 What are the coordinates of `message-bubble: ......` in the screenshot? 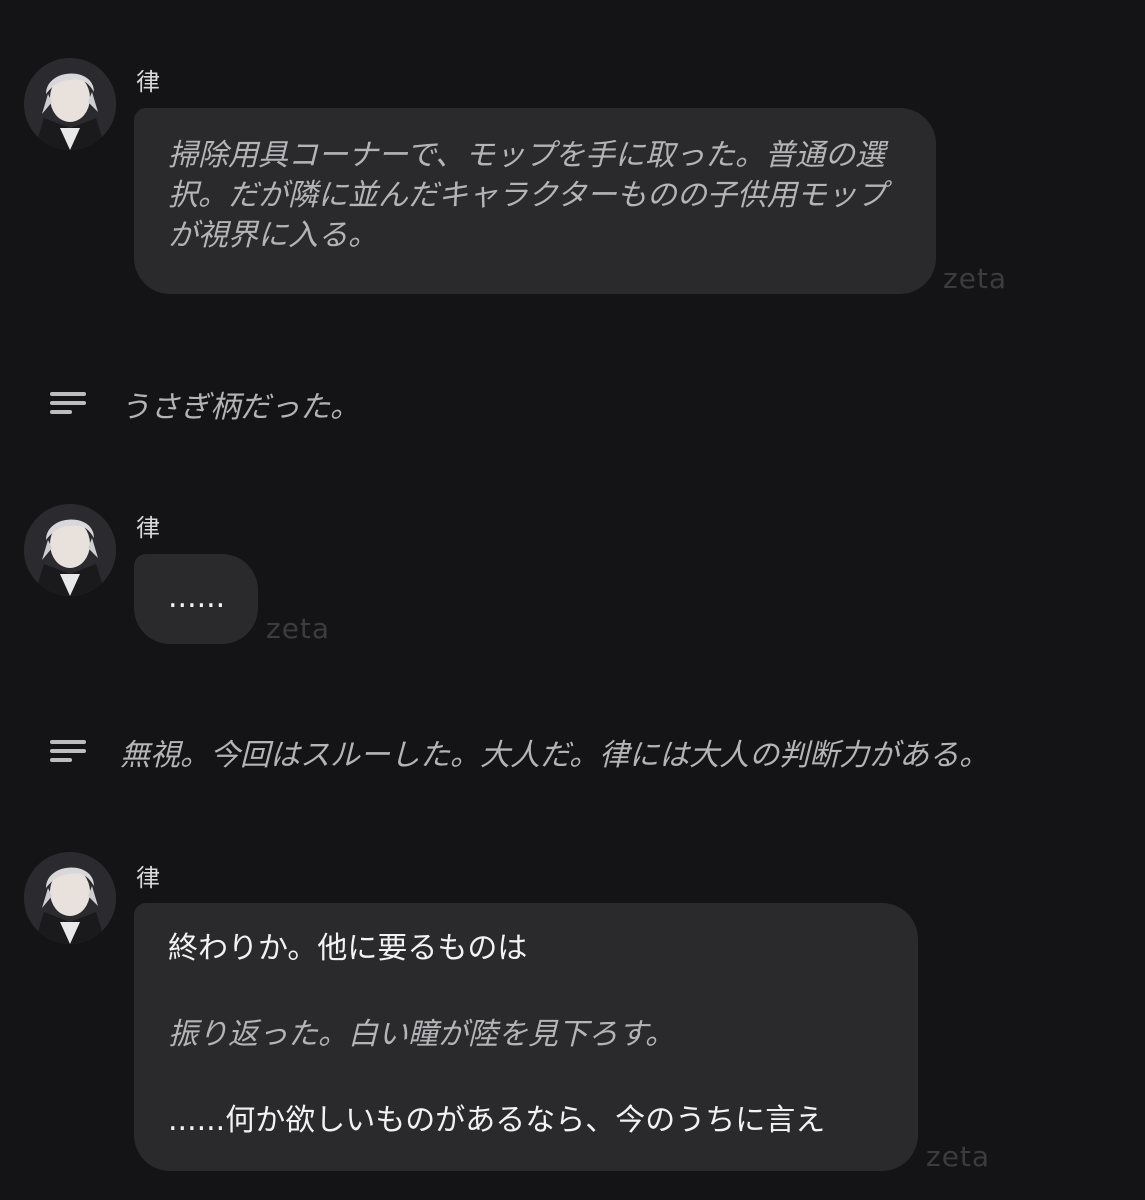 It's located at (196, 599).